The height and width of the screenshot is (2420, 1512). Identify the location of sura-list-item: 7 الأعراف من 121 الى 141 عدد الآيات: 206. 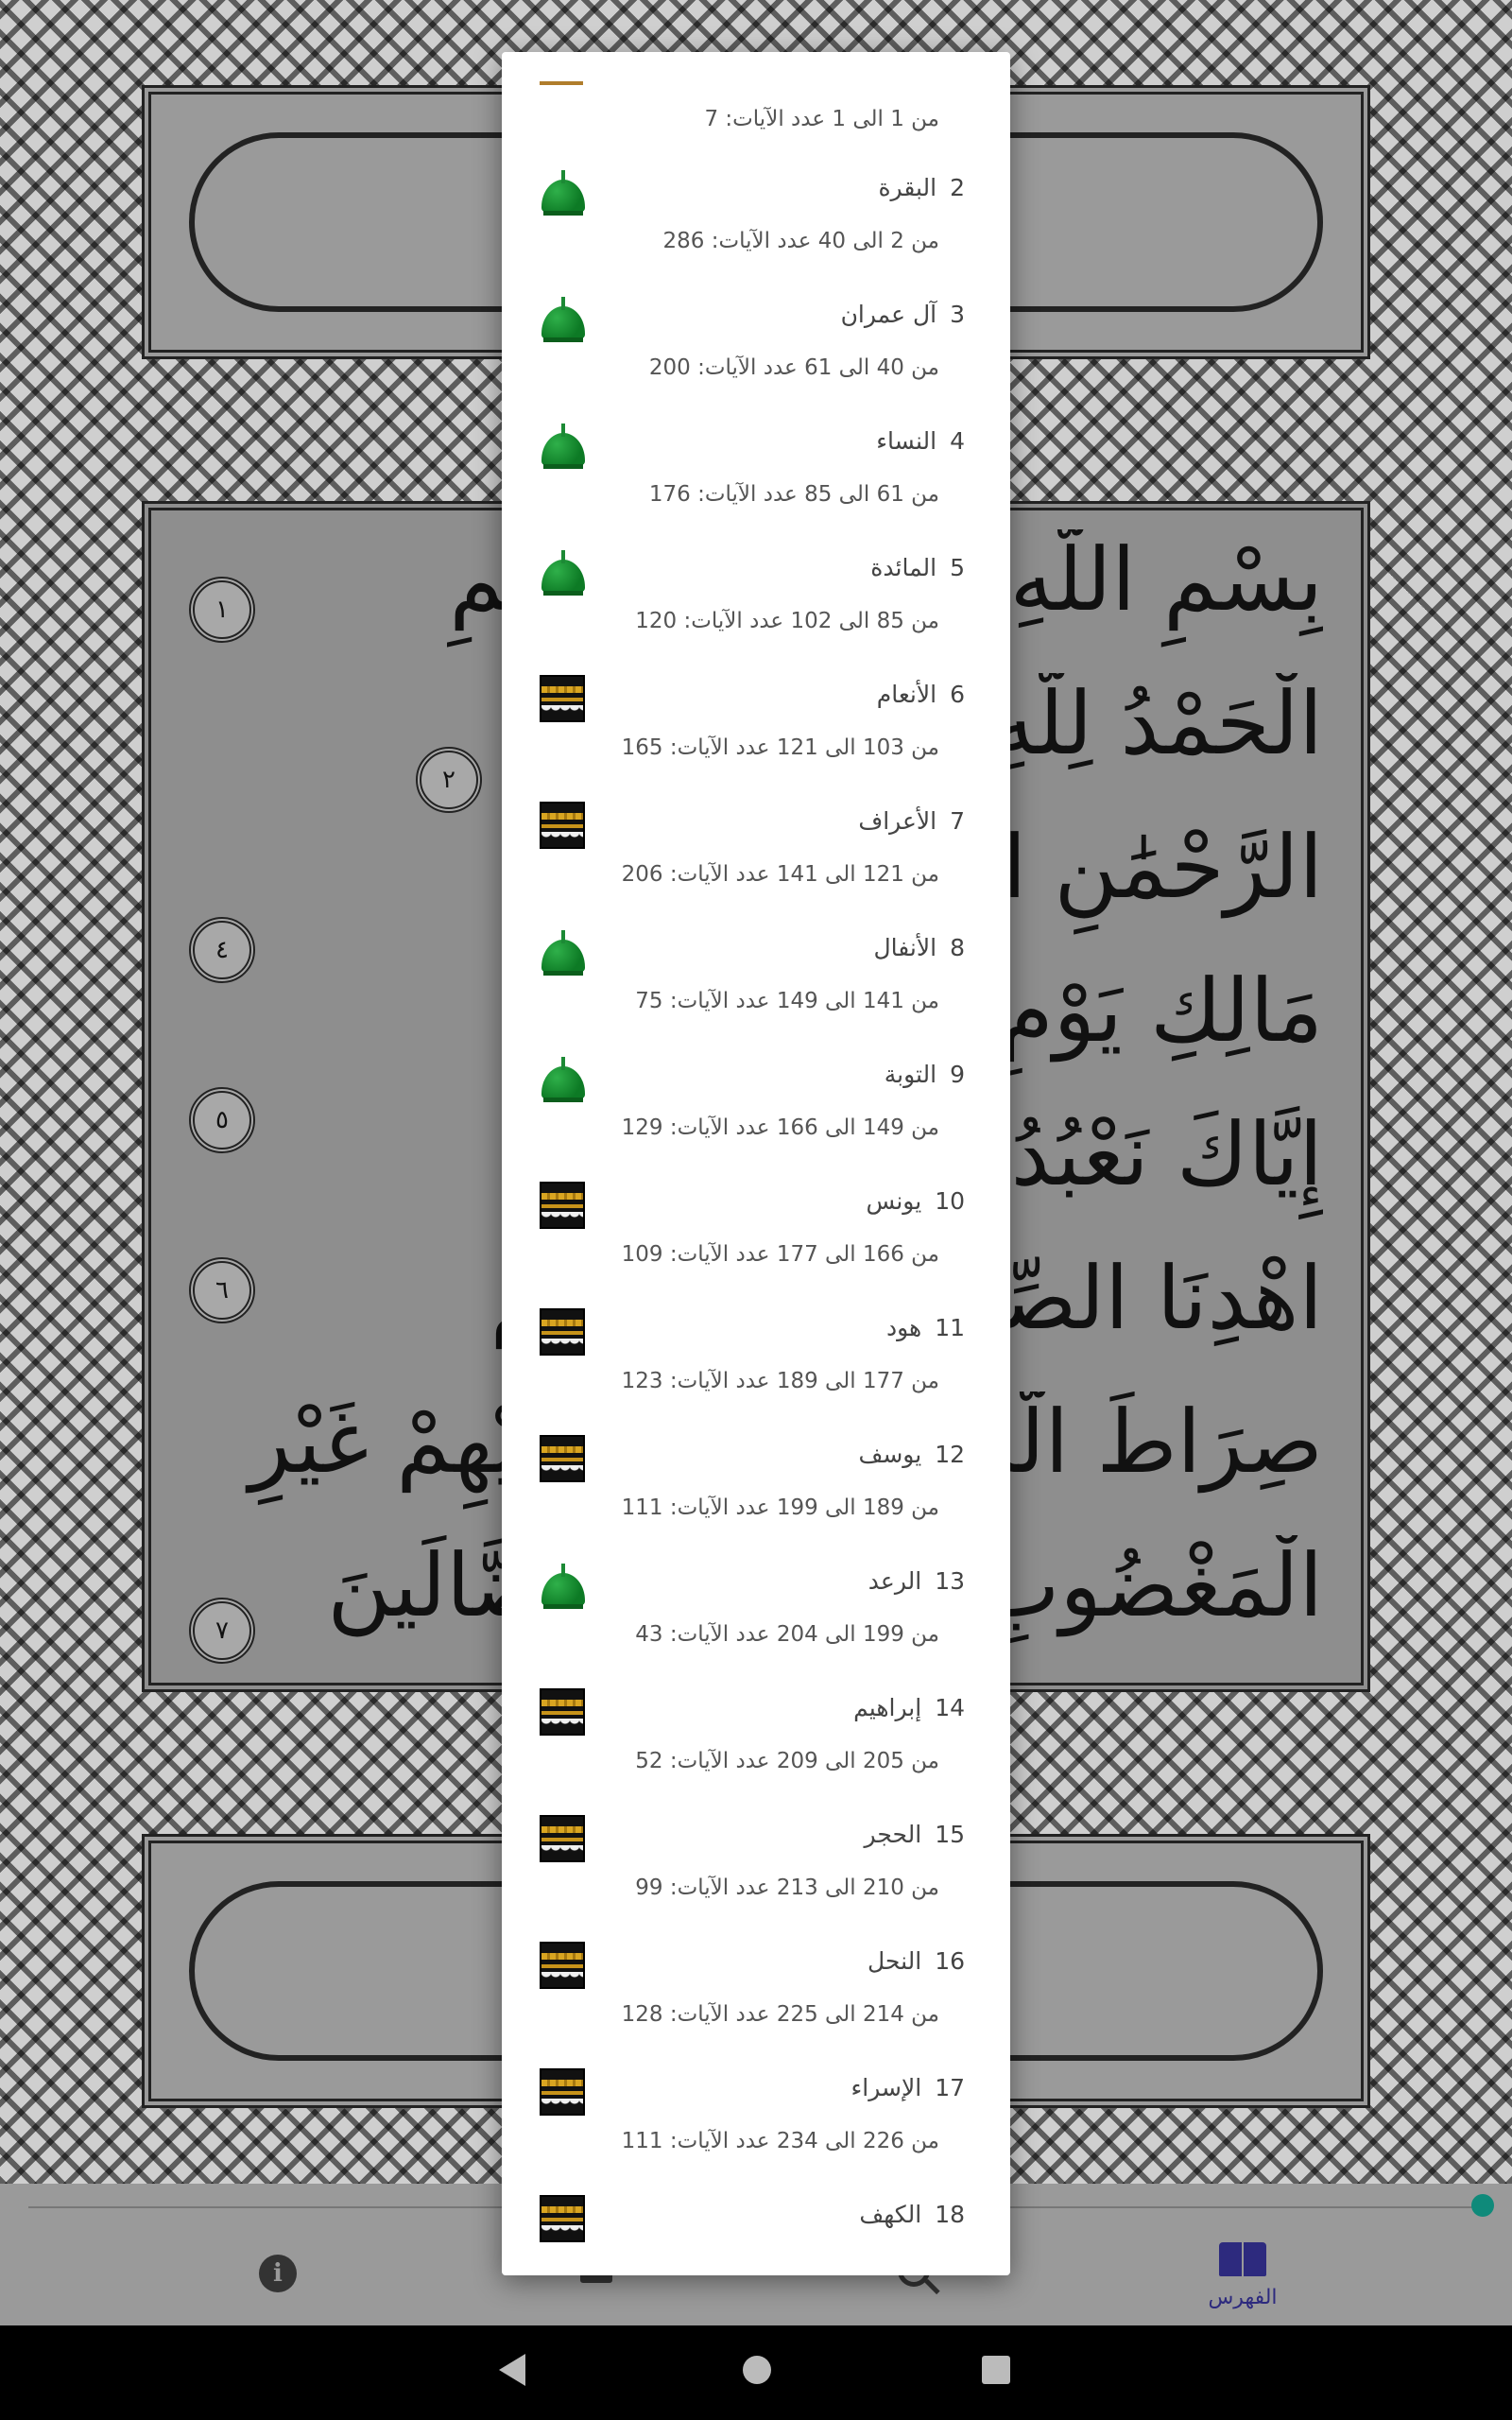
(756, 865).